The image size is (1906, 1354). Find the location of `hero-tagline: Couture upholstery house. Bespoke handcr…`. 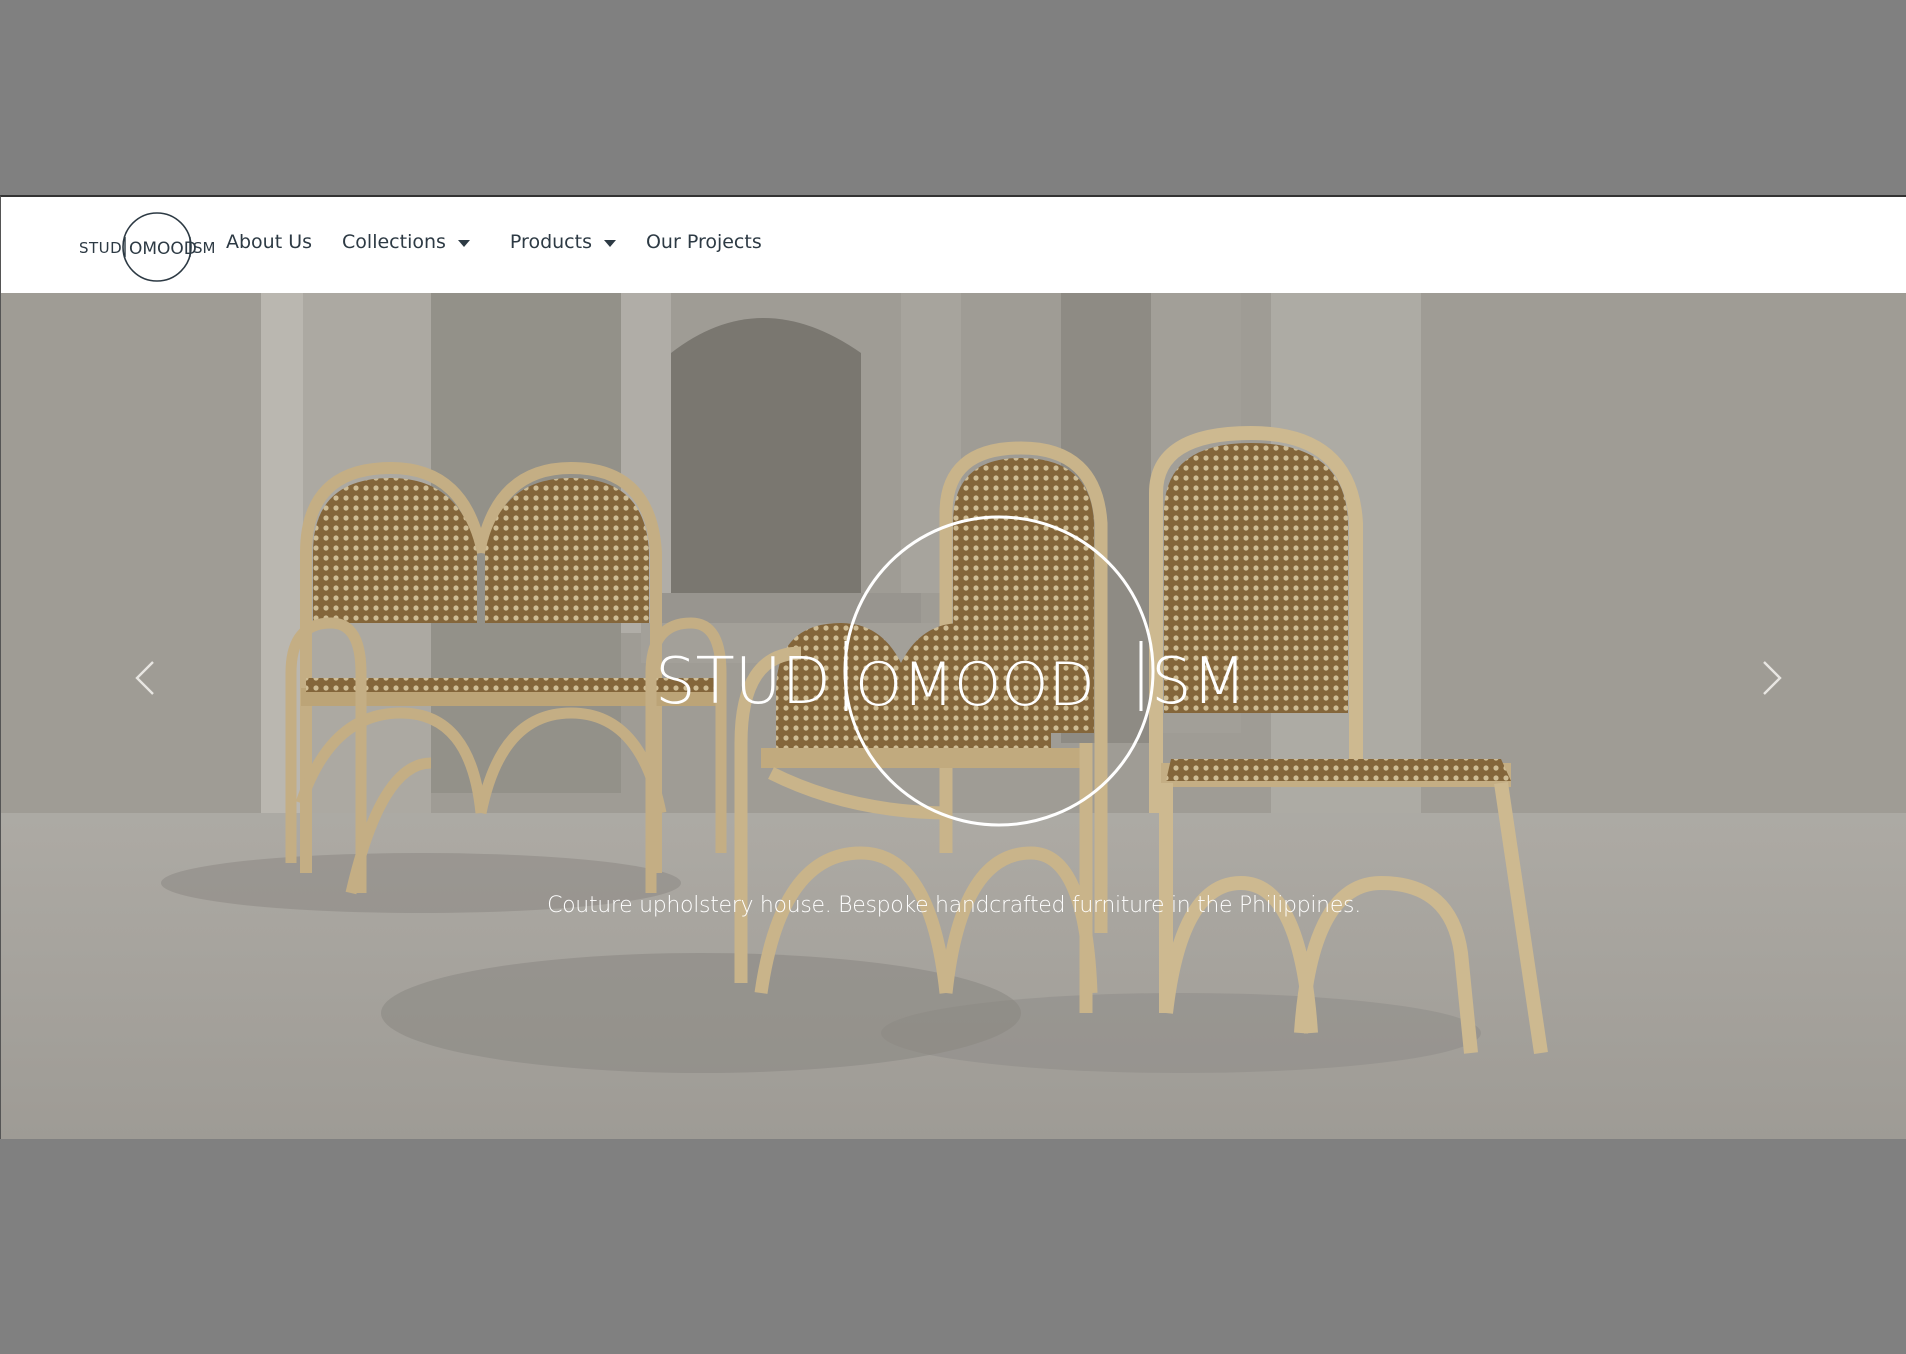

hero-tagline: Couture upholstery house. Bespoke handcr… is located at coordinates (954, 905).